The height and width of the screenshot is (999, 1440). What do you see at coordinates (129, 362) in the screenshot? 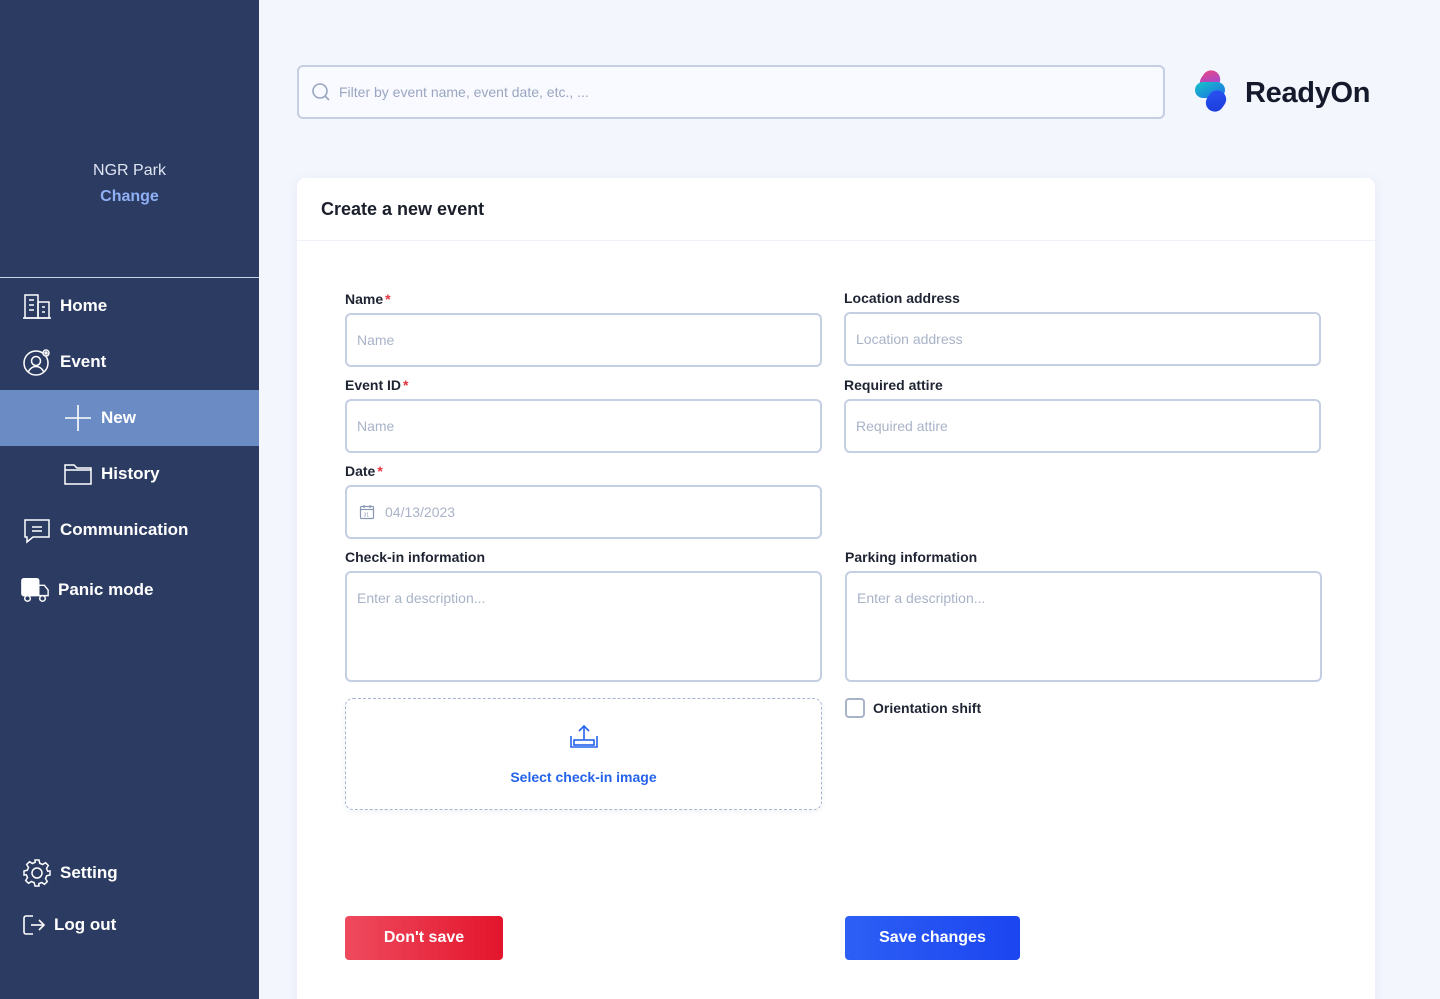
I see `sidebar-item-event: Event` at bounding box center [129, 362].